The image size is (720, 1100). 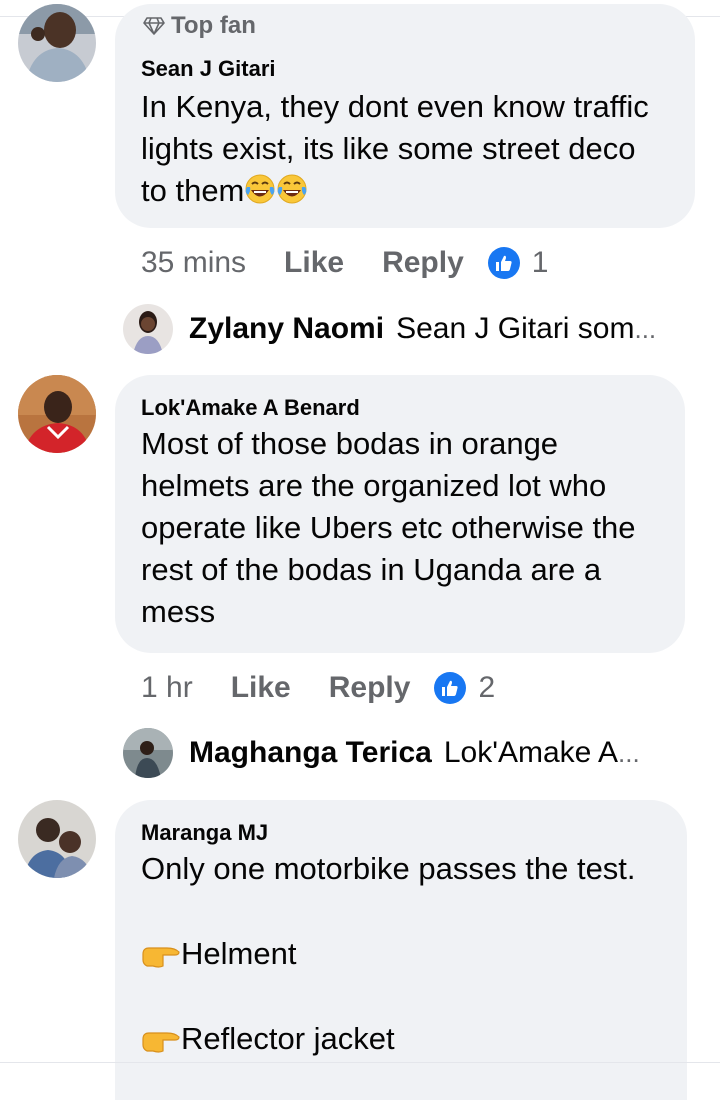 What do you see at coordinates (213, 25) in the screenshot?
I see `badge-label: Top fan` at bounding box center [213, 25].